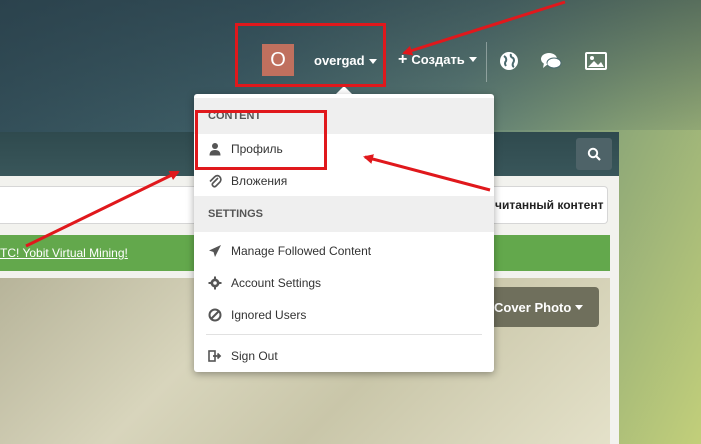  What do you see at coordinates (344, 315) in the screenshot?
I see `menu-item-ignored-users: Ignored Users` at bounding box center [344, 315].